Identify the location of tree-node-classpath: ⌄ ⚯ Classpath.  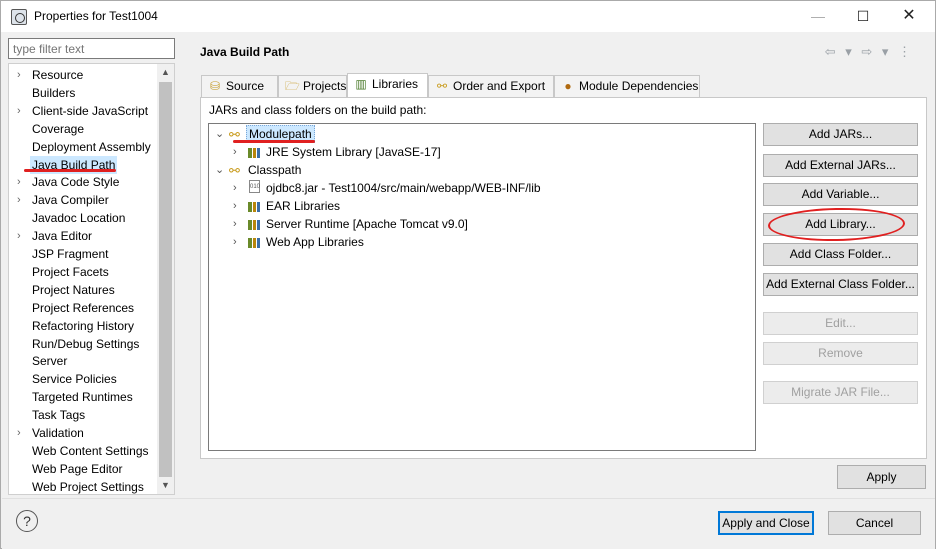
(315, 170).